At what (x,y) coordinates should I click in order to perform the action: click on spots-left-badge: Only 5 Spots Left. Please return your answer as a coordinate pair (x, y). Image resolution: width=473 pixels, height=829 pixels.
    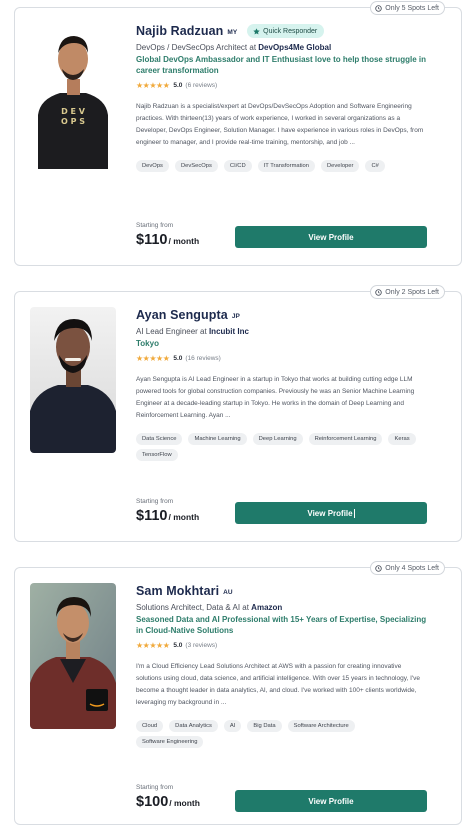
    Looking at the image, I should click on (407, 8).